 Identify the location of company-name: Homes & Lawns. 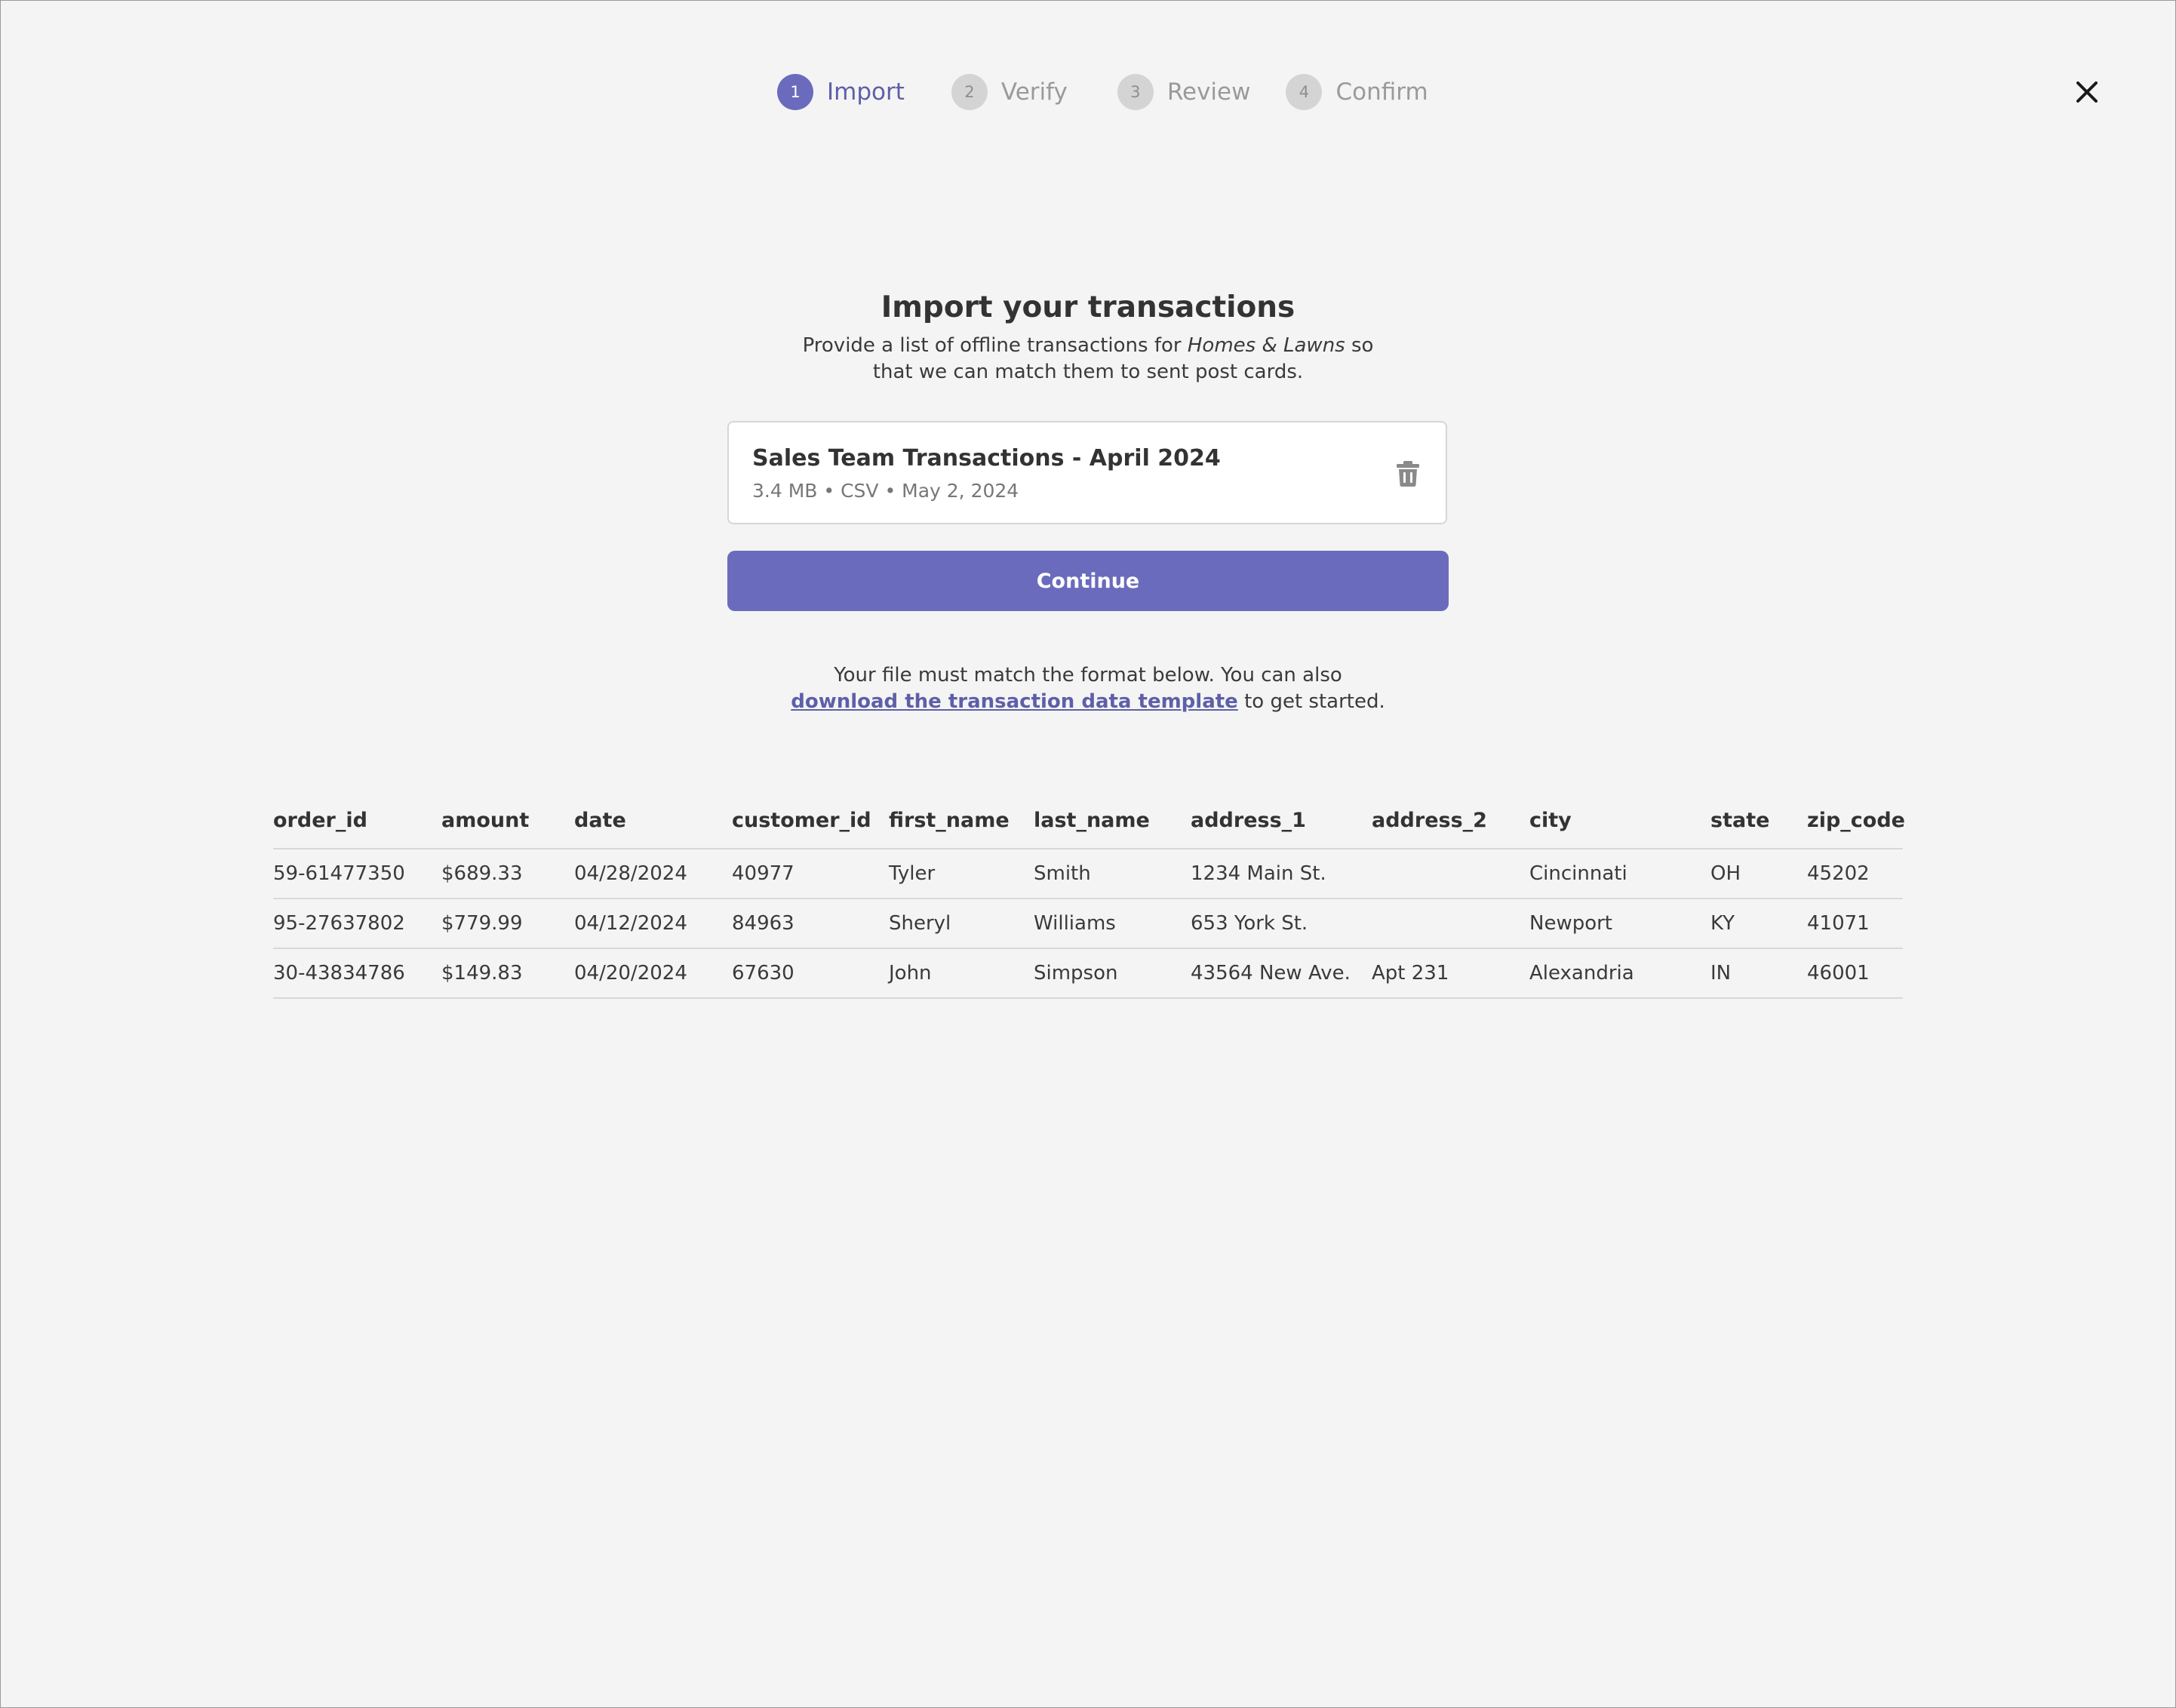
(1266, 345).